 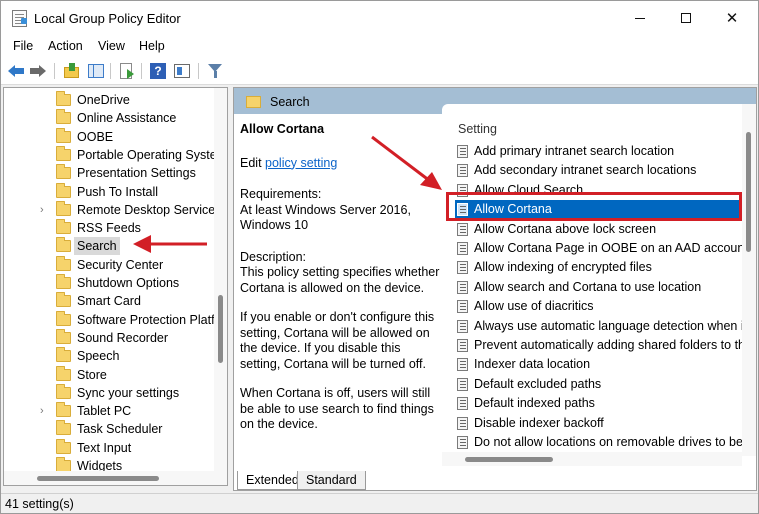 I want to click on setting-label: Allow Cortana above lock screen, so click(x=565, y=228).